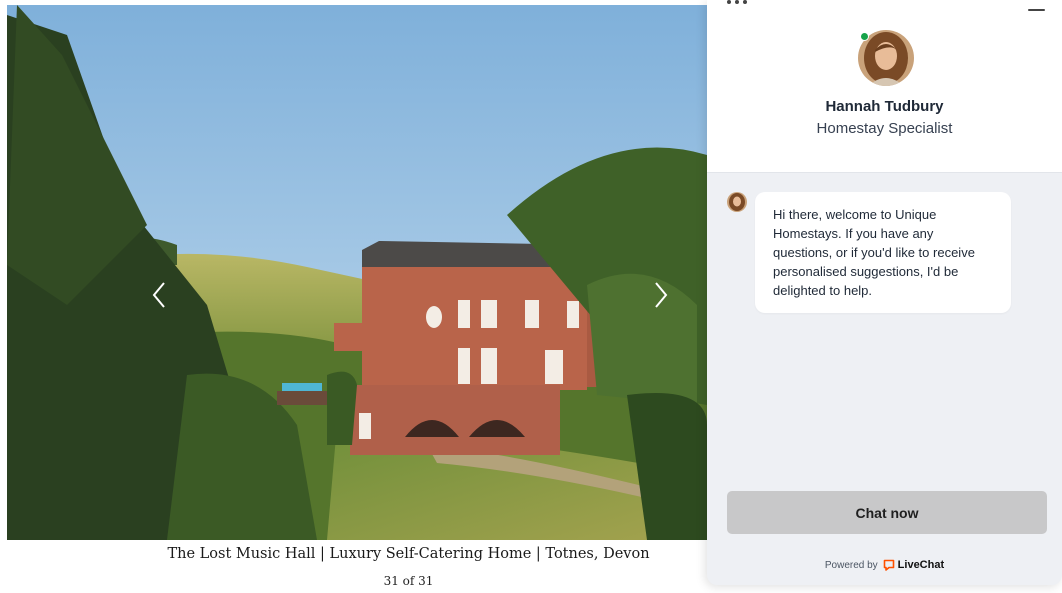 Image resolution: width=1062 pixels, height=593 pixels. Describe the element at coordinates (851, 565) in the screenshot. I see `powered-by-label: Powered by` at that location.